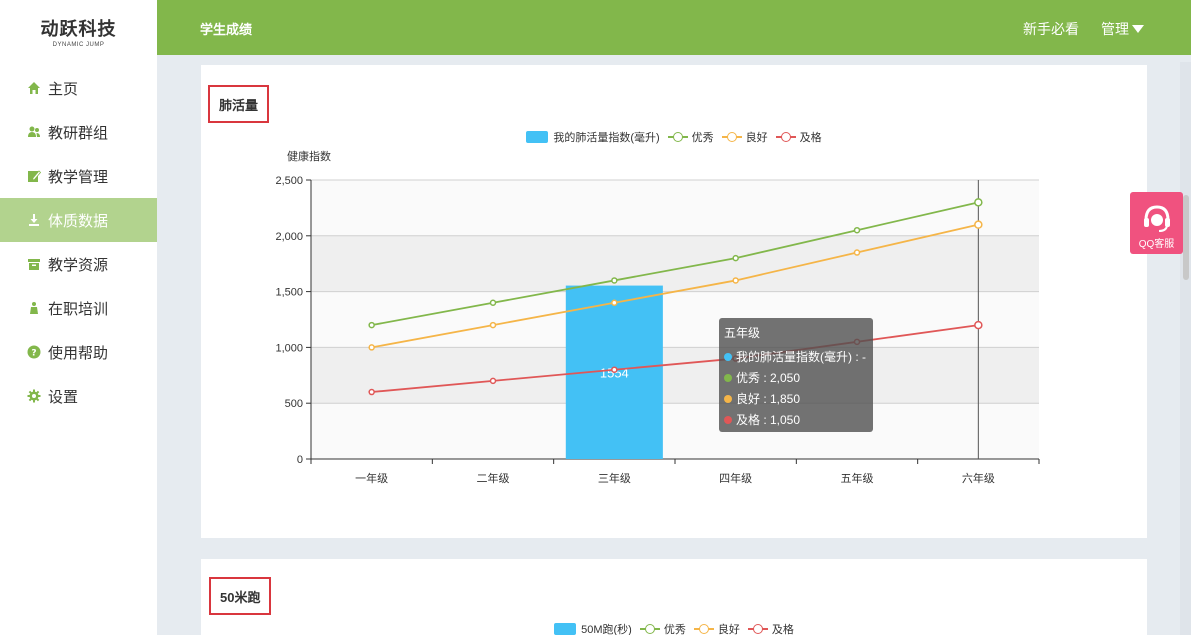 This screenshot has width=1191, height=635. What do you see at coordinates (978, 478) in the screenshot?
I see `x-tick-label: 六年级` at bounding box center [978, 478].